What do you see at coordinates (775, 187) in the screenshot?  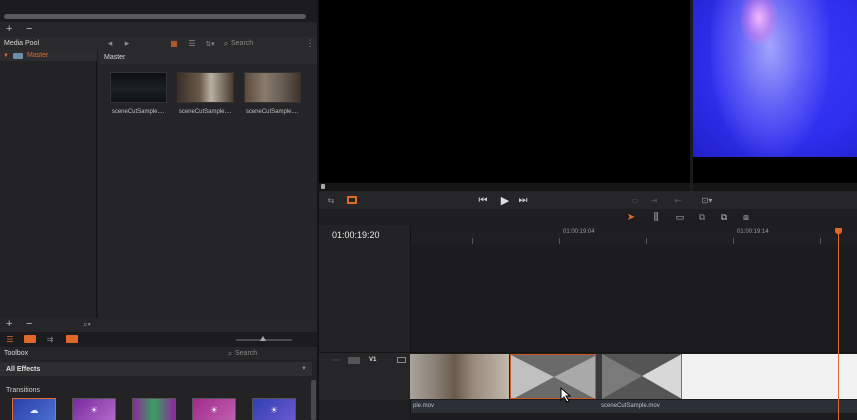 I see `record-jog-bar` at bounding box center [775, 187].